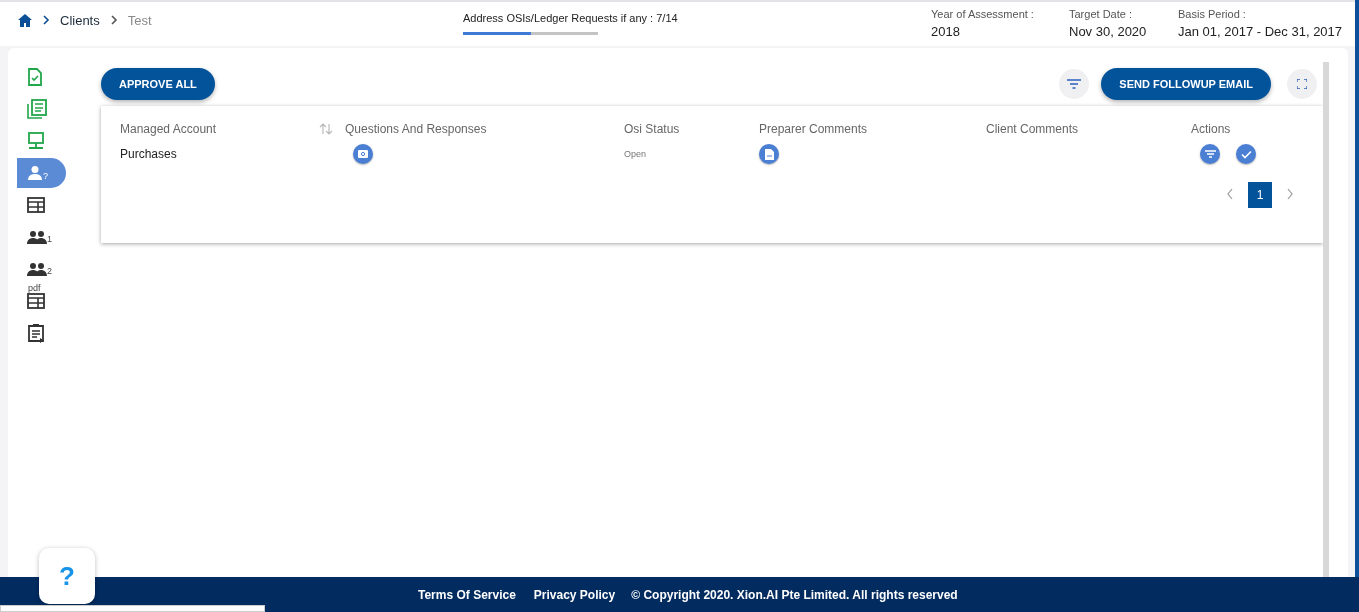 This screenshot has height=612, width=1359. Describe the element at coordinates (169, 129) in the screenshot. I see `column-header: Managed Account` at that location.